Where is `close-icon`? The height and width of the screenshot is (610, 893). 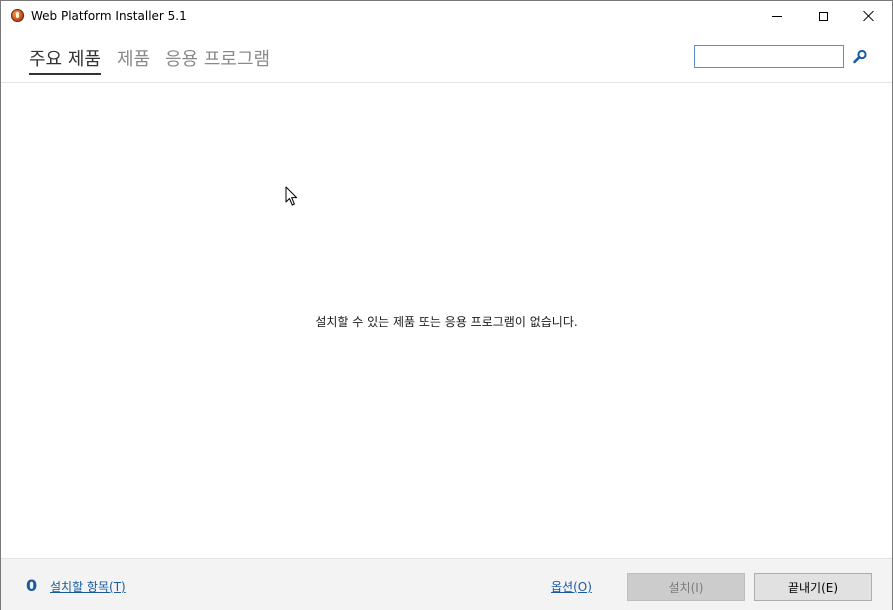 close-icon is located at coordinates (869, 16).